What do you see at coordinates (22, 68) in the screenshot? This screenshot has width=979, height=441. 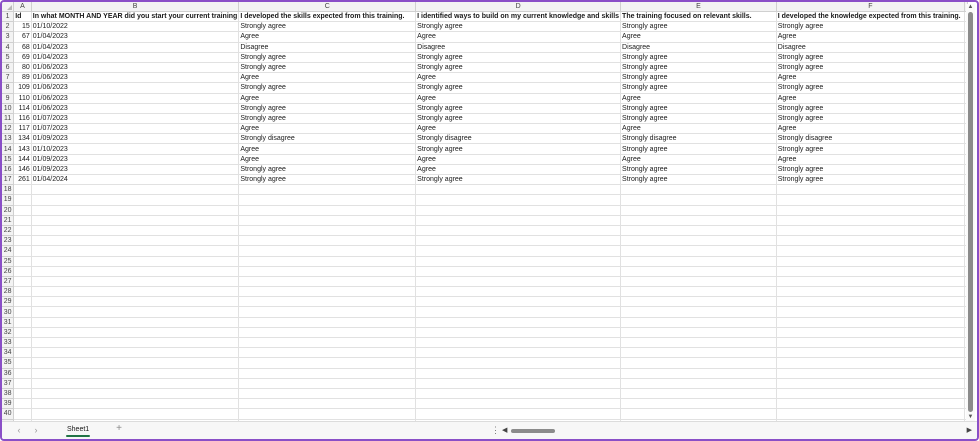 I see `cell: 80` at bounding box center [22, 68].